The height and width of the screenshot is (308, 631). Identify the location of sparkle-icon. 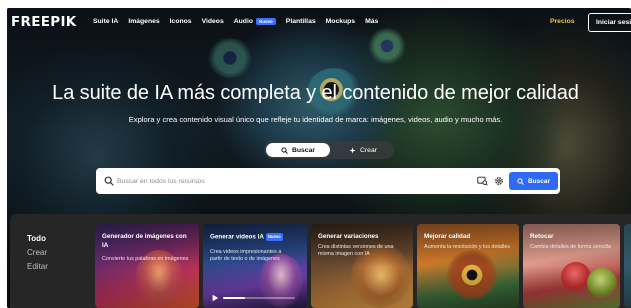
(352, 150).